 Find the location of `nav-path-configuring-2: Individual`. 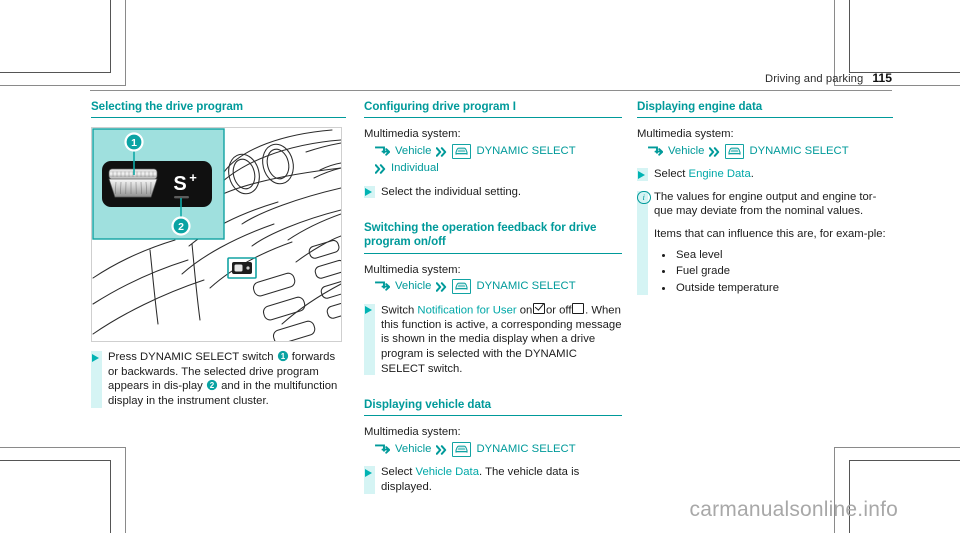

nav-path-configuring-2: Individual is located at coordinates (493, 168).